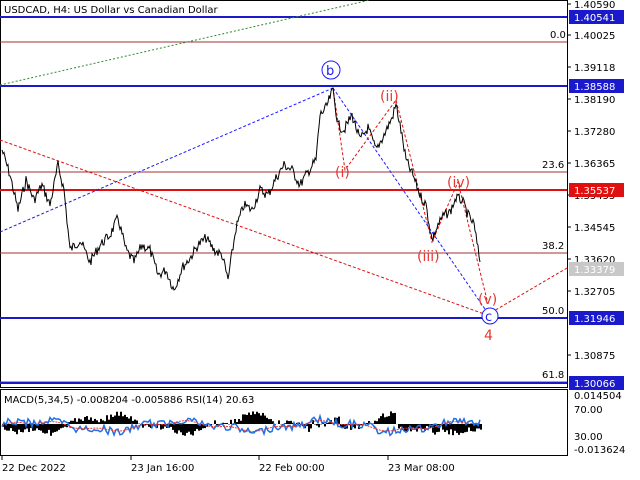 This screenshot has height=480, width=640. I want to click on wave-4-label: 4, so click(488, 336).